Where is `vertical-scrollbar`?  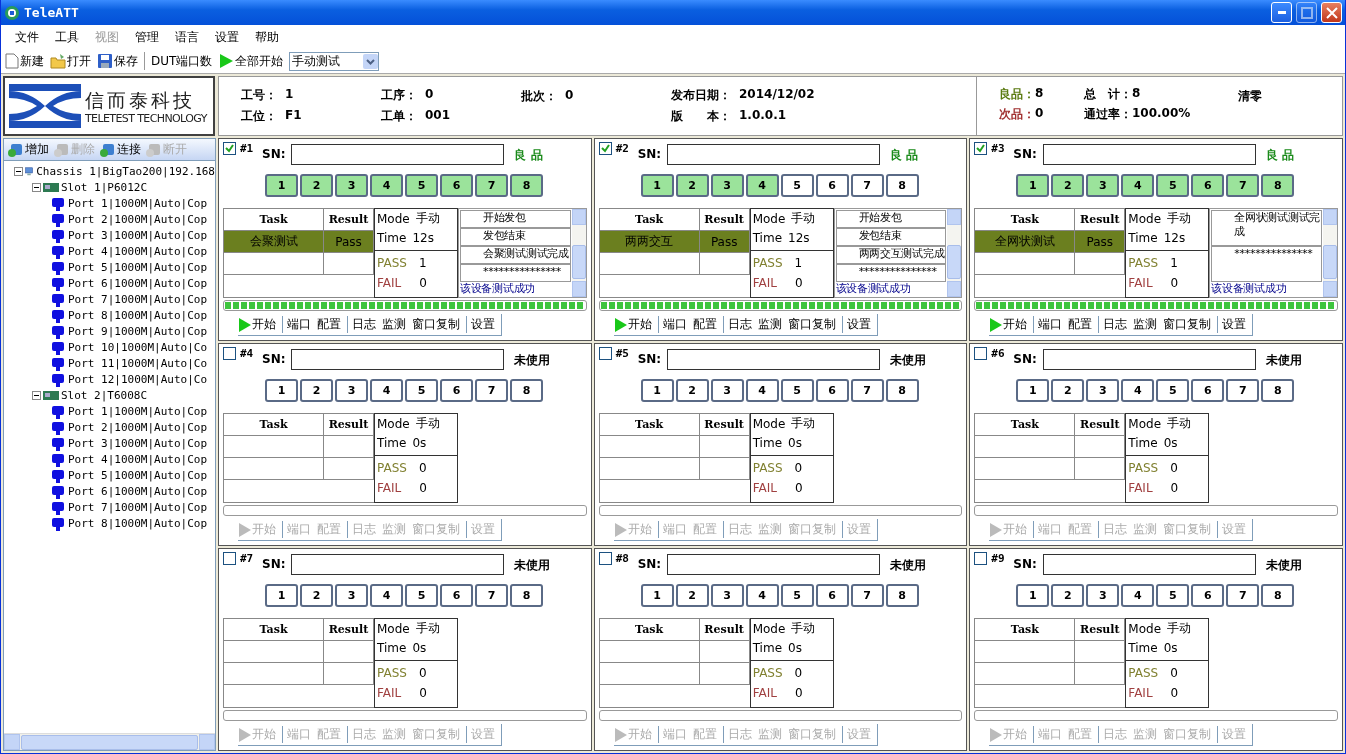 vertical-scrollbar is located at coordinates (954, 253).